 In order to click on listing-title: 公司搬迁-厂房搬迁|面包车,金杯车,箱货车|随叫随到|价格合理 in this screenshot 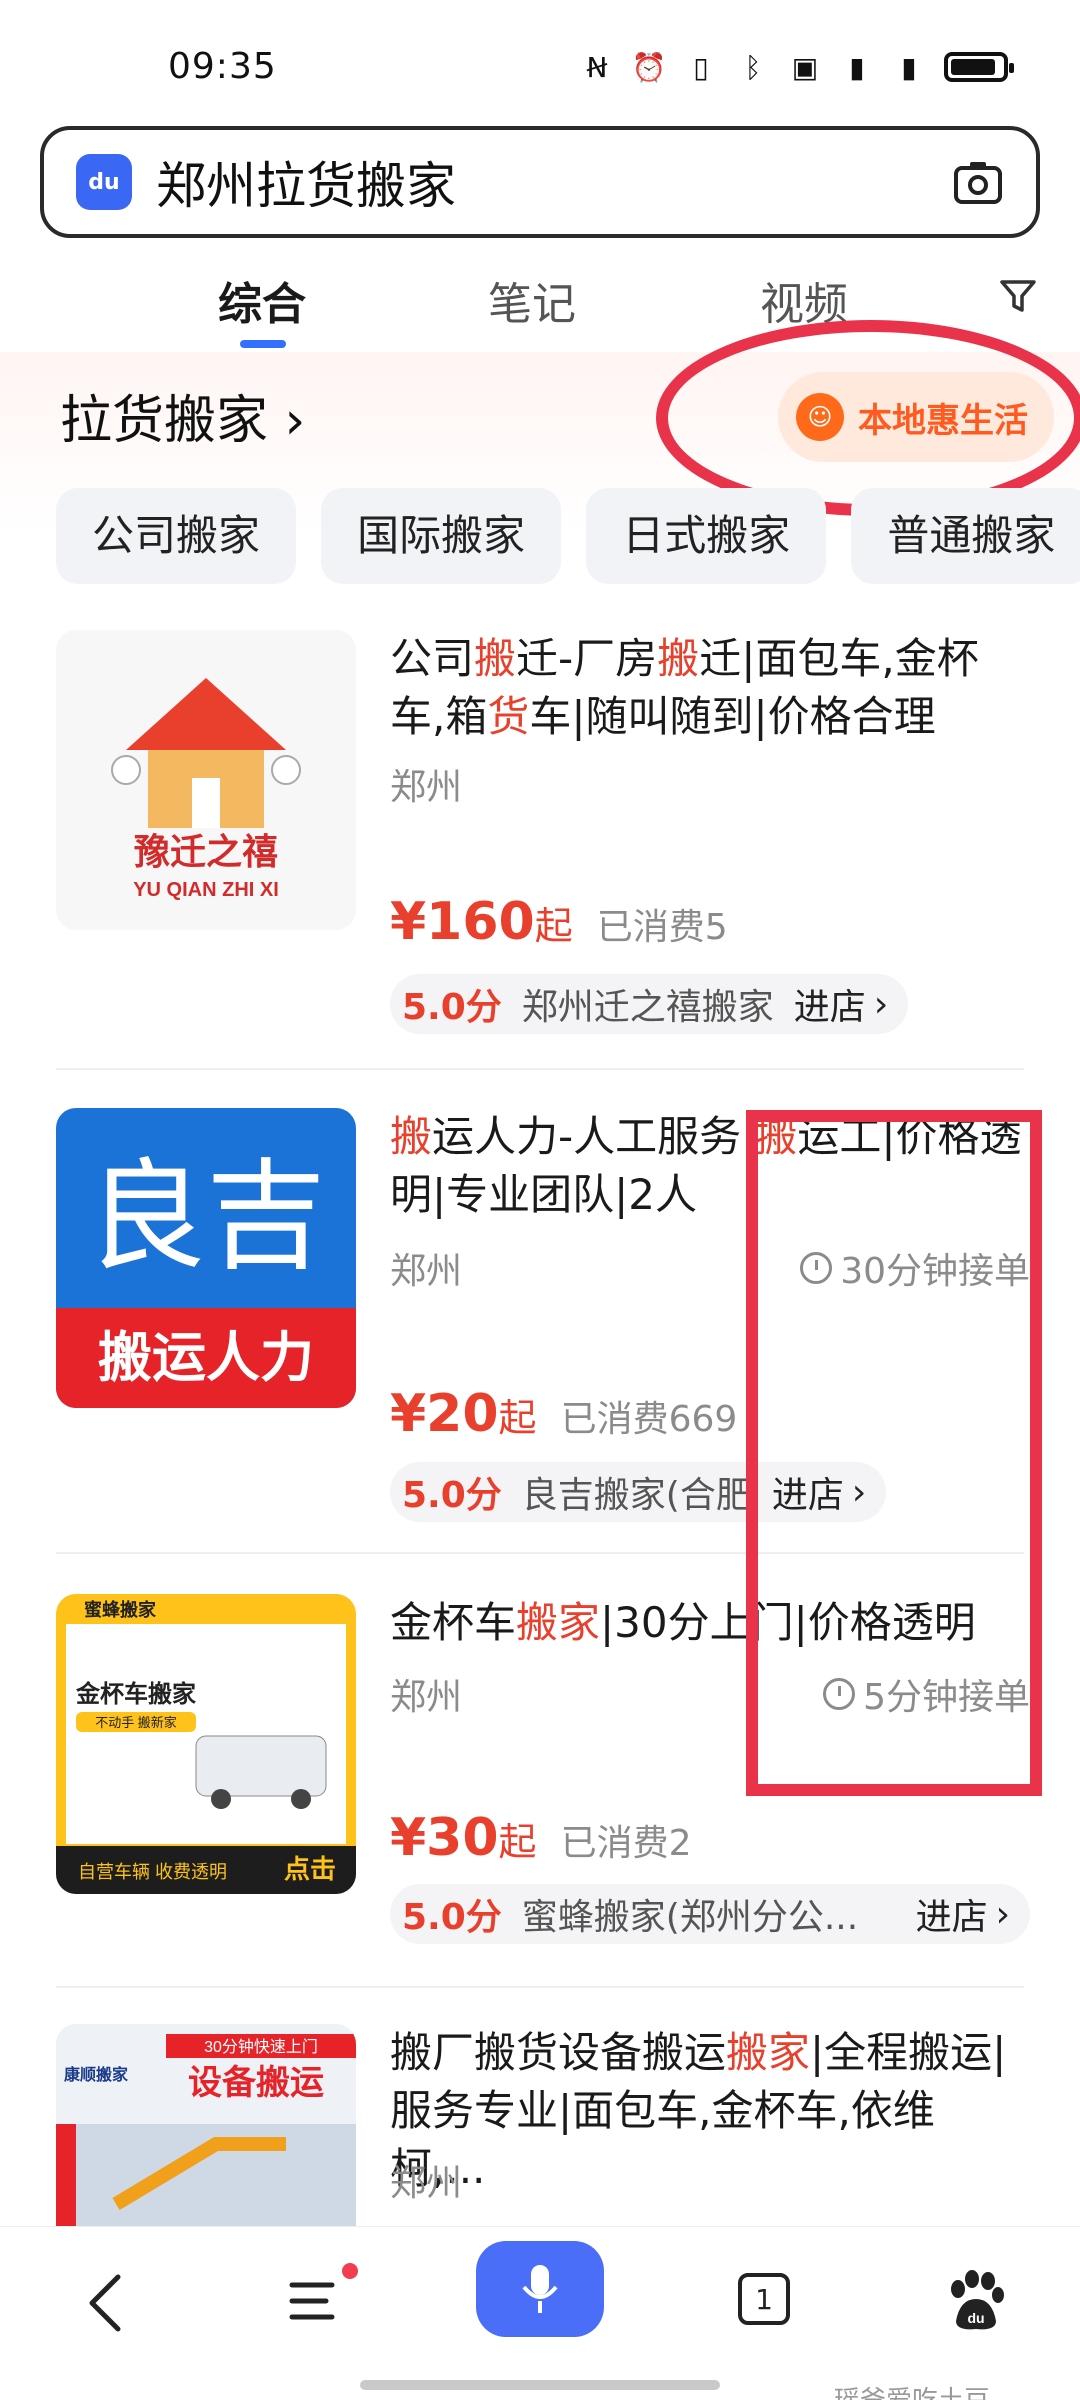, I will do `click(710, 688)`.